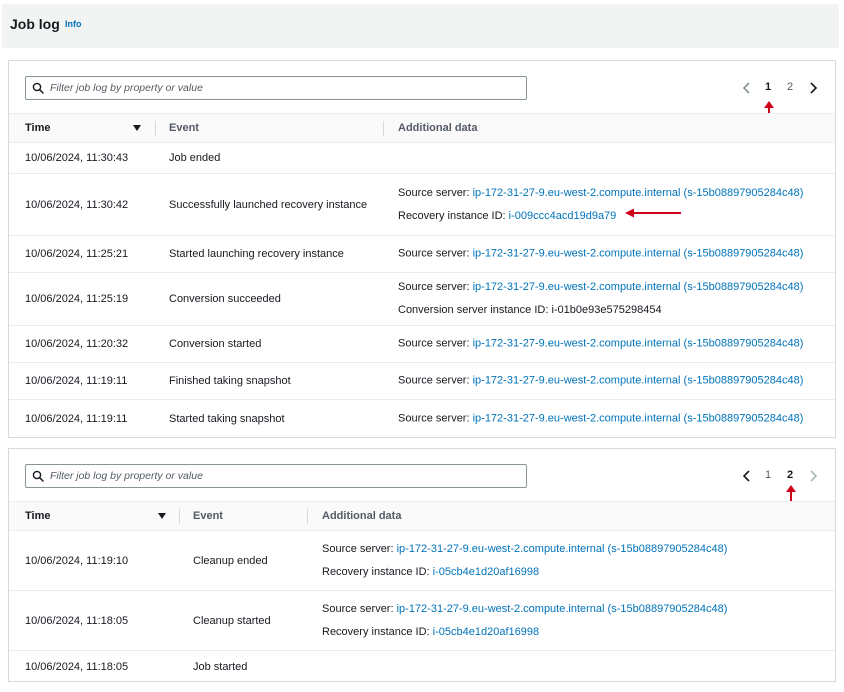 This screenshot has width=844, height=692. Describe the element at coordinates (215, 344) in the screenshot. I see `event-cell: Conversion started` at that location.